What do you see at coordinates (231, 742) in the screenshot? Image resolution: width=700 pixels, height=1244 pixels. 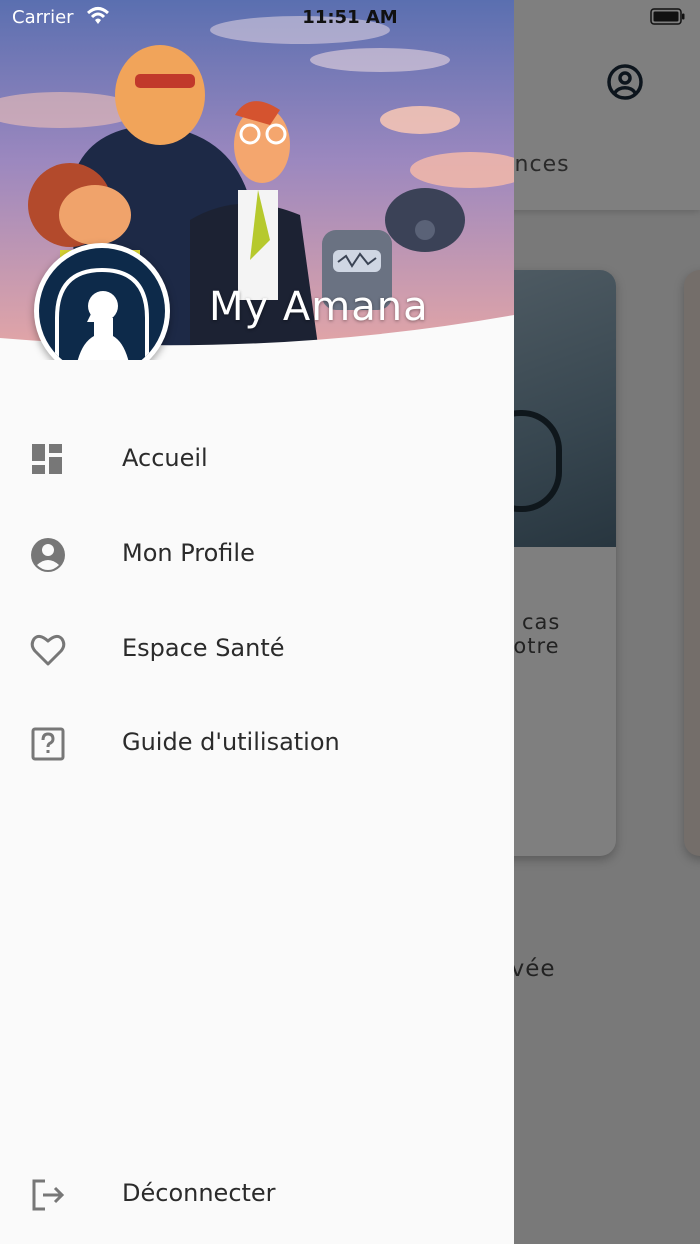 I see `menu-item-label: Guide d'utilisation` at bounding box center [231, 742].